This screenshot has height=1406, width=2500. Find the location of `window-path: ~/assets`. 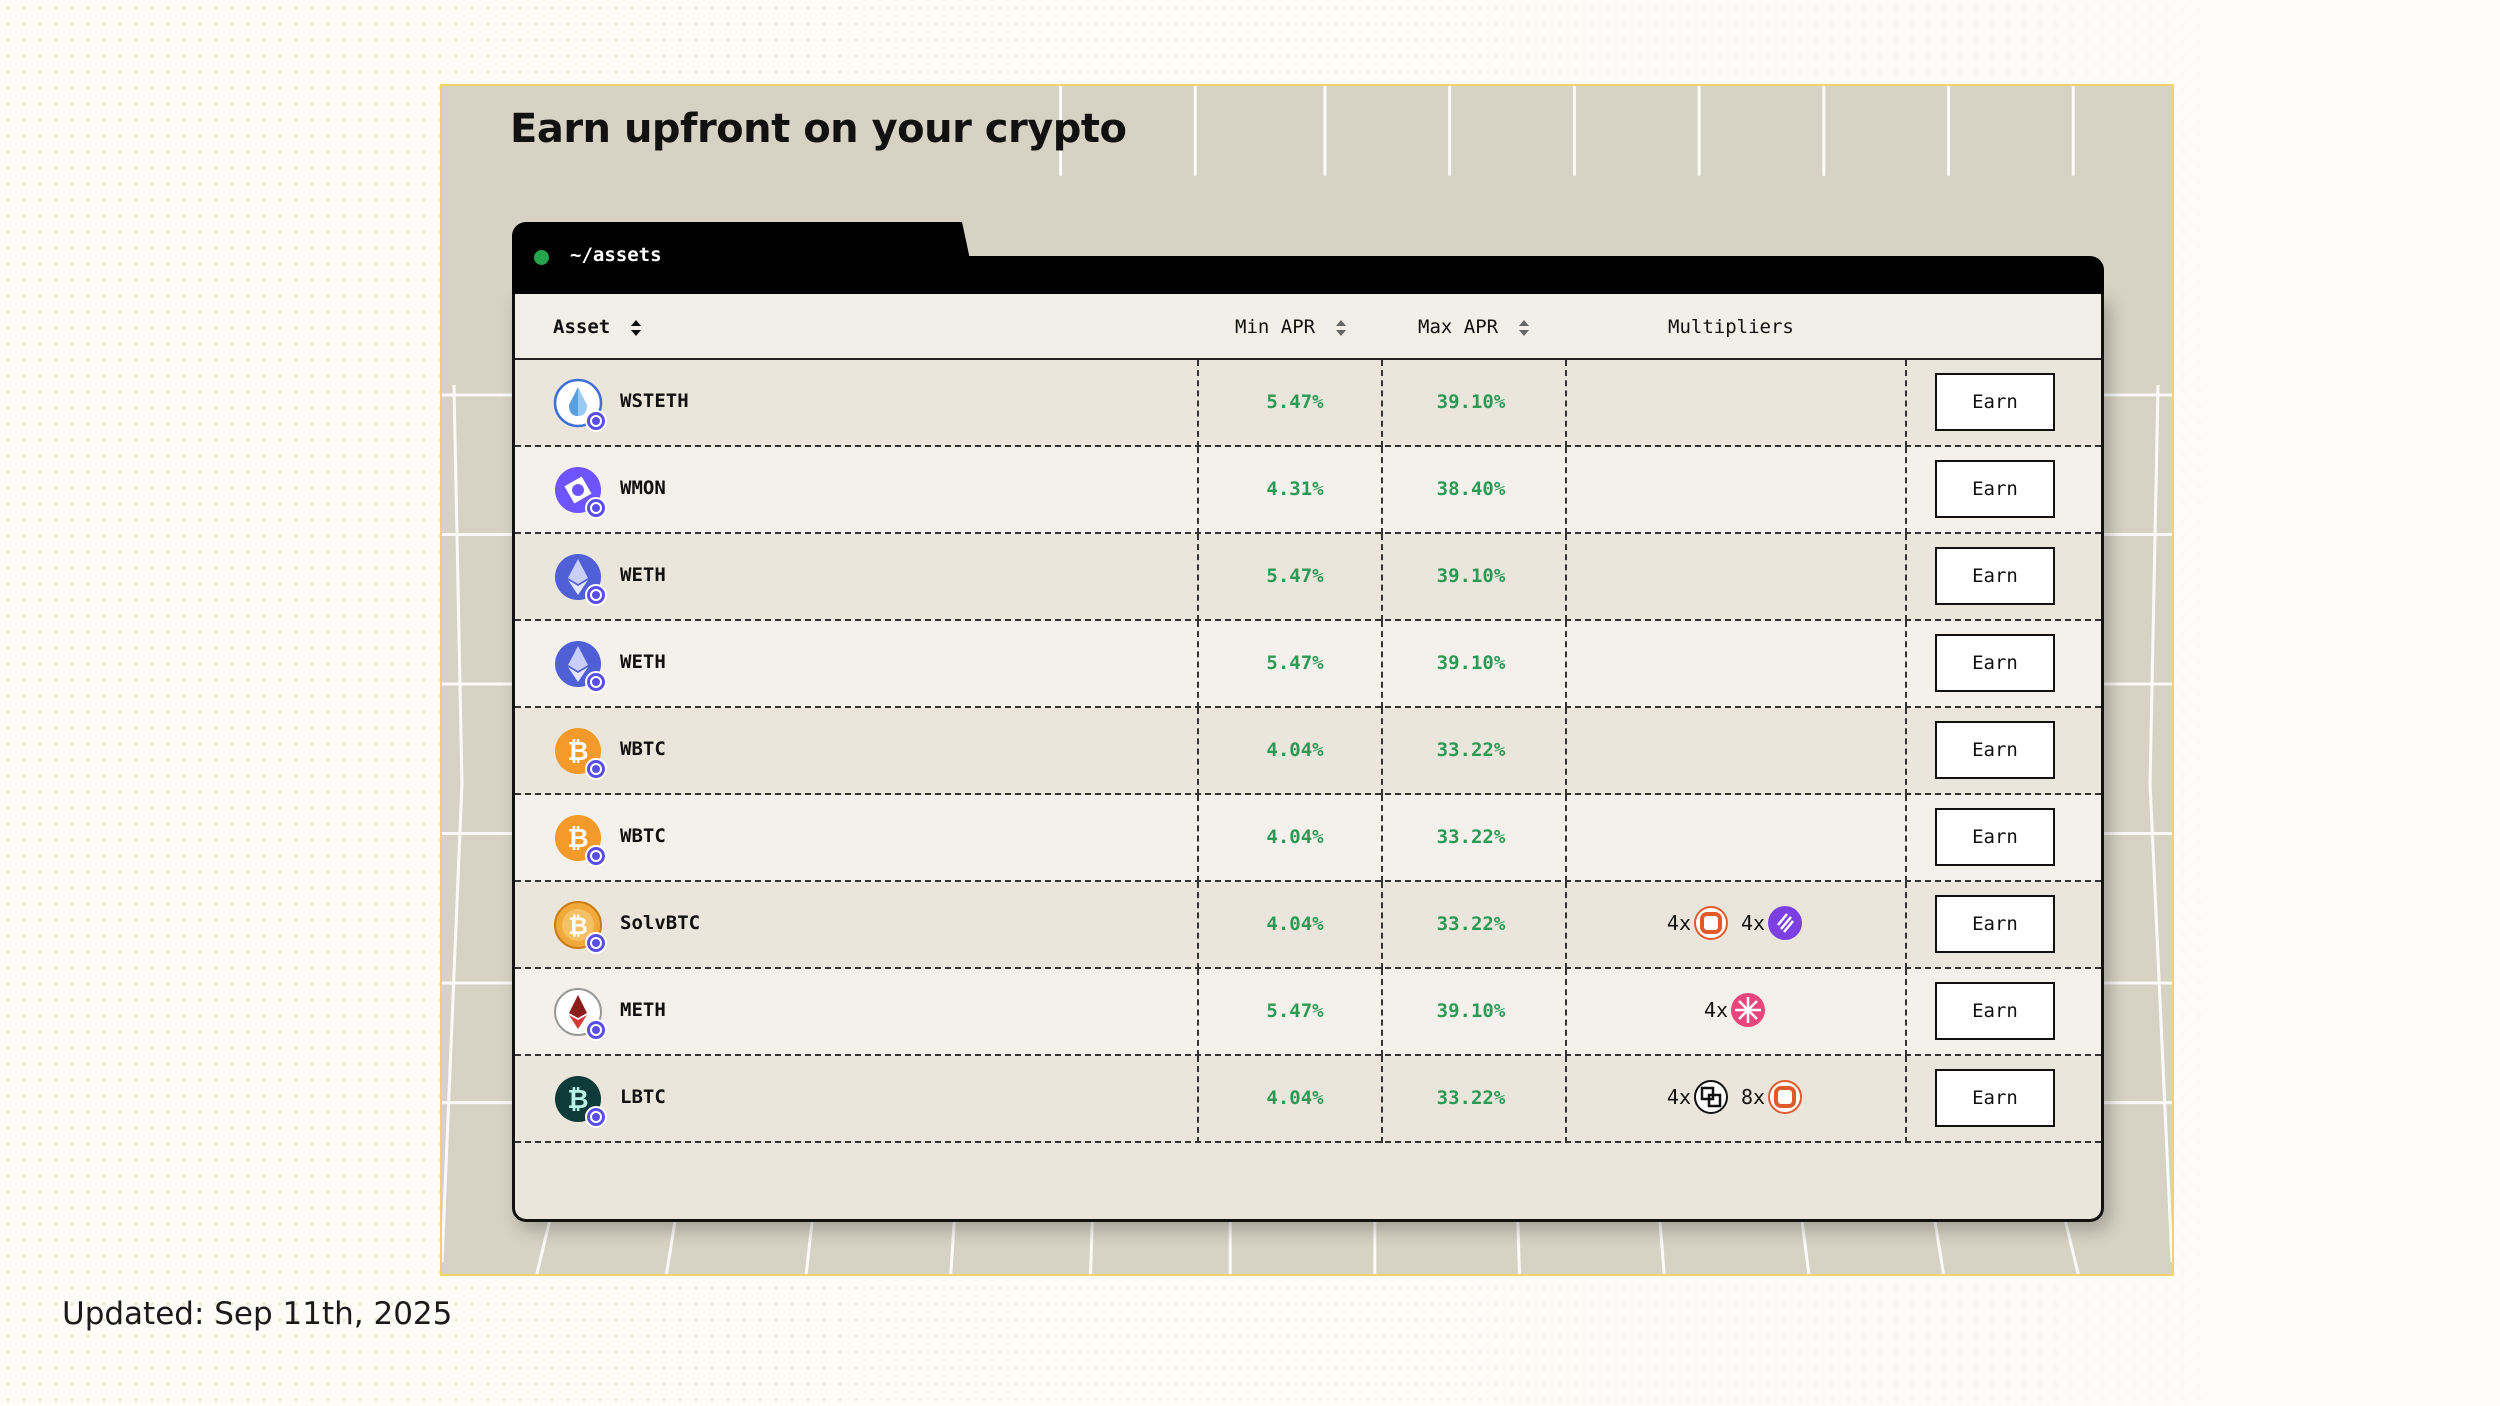

window-path: ~/assets is located at coordinates (616, 255).